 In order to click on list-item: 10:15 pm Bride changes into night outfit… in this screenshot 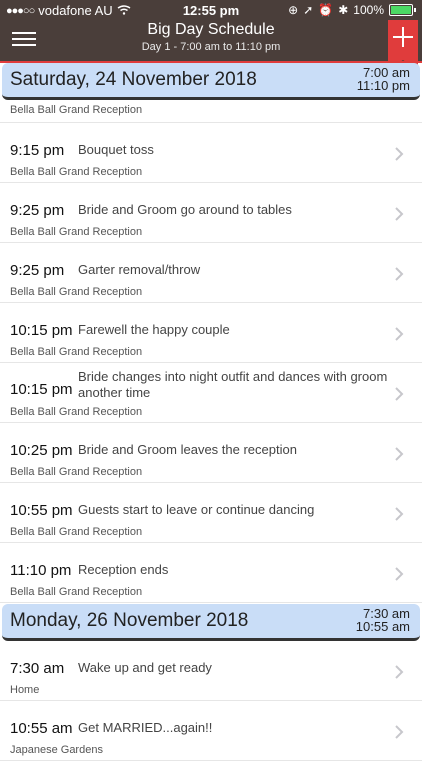, I will do `click(211, 393)`.